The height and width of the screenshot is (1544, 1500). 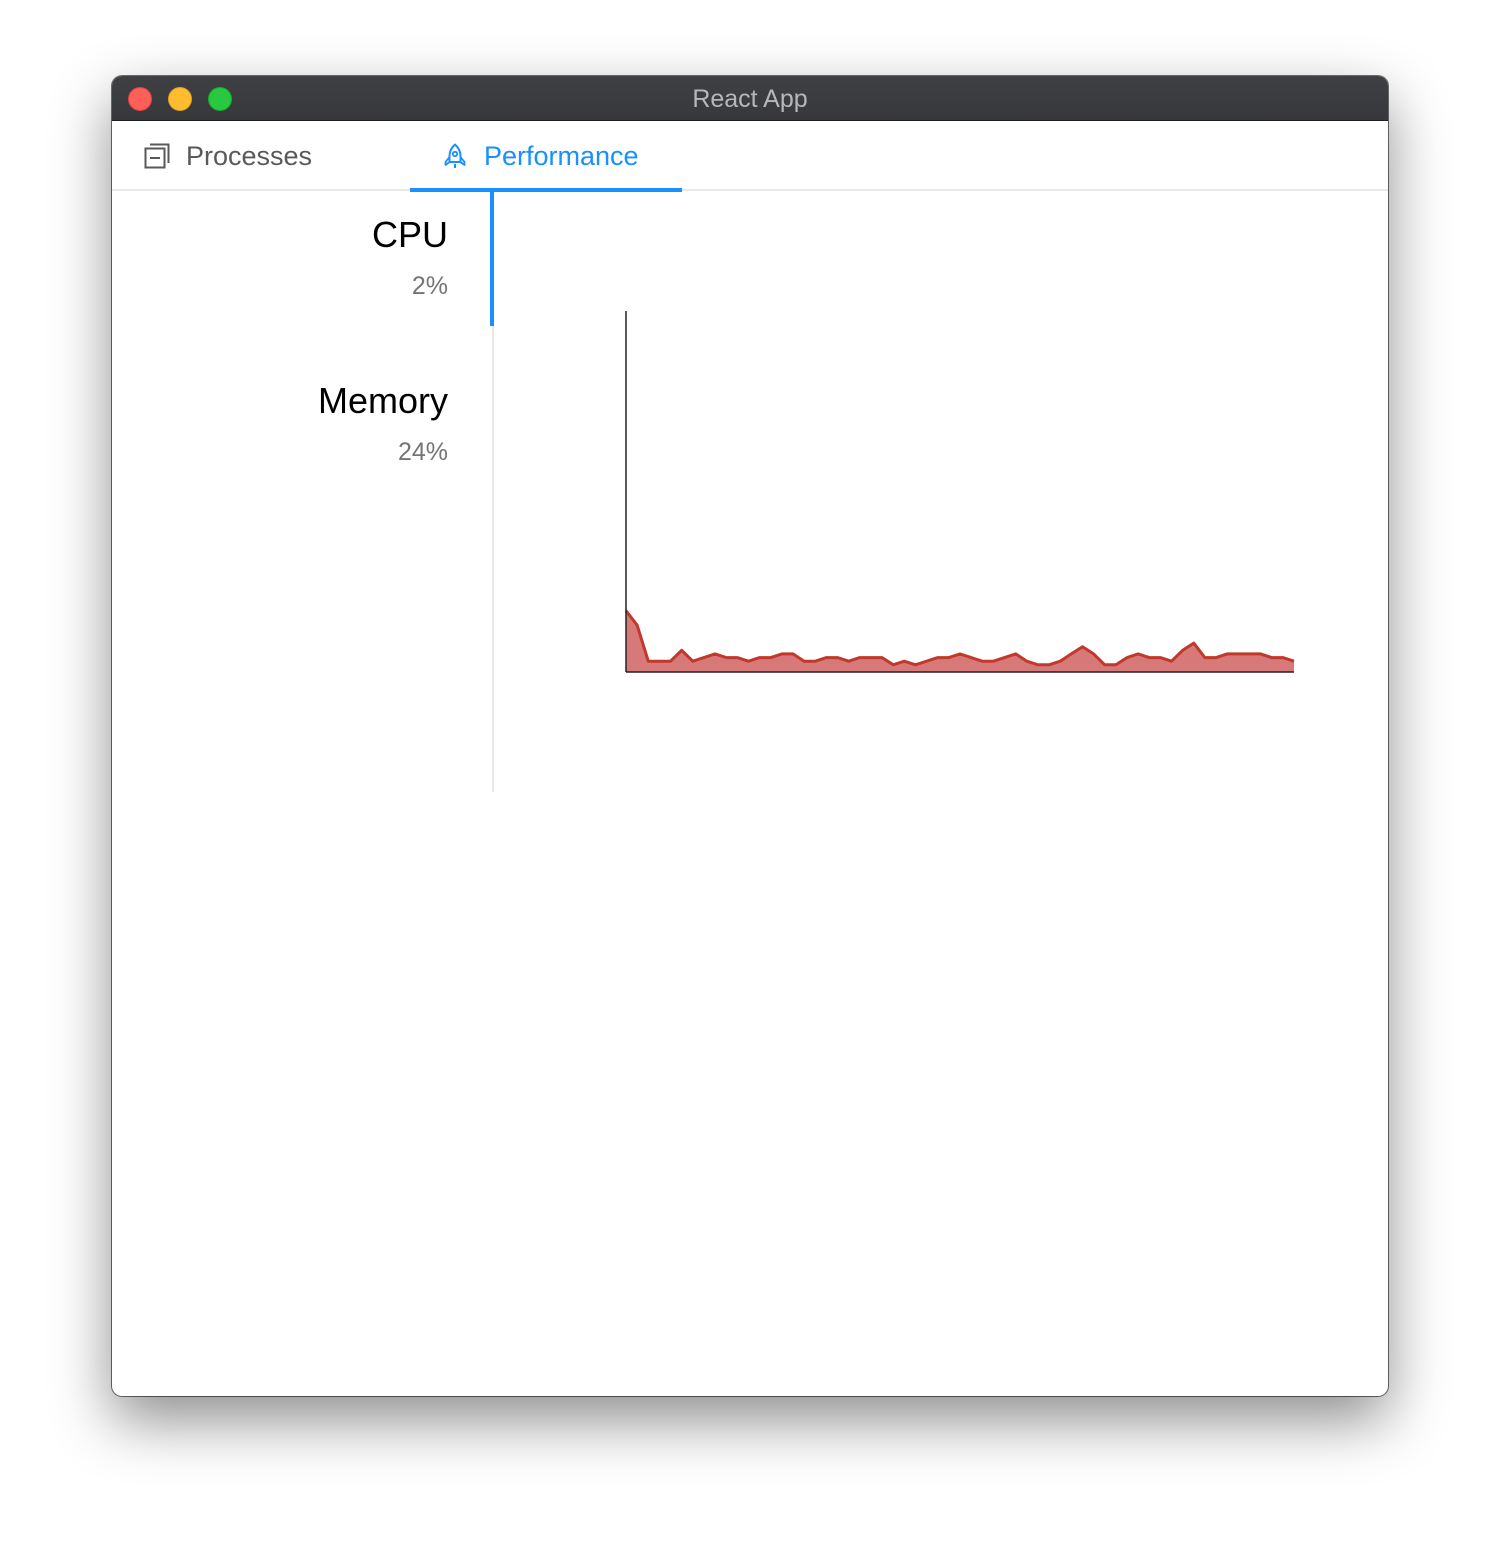 What do you see at coordinates (429, 286) in the screenshot?
I see `menu-item-cpu-value: 2%` at bounding box center [429, 286].